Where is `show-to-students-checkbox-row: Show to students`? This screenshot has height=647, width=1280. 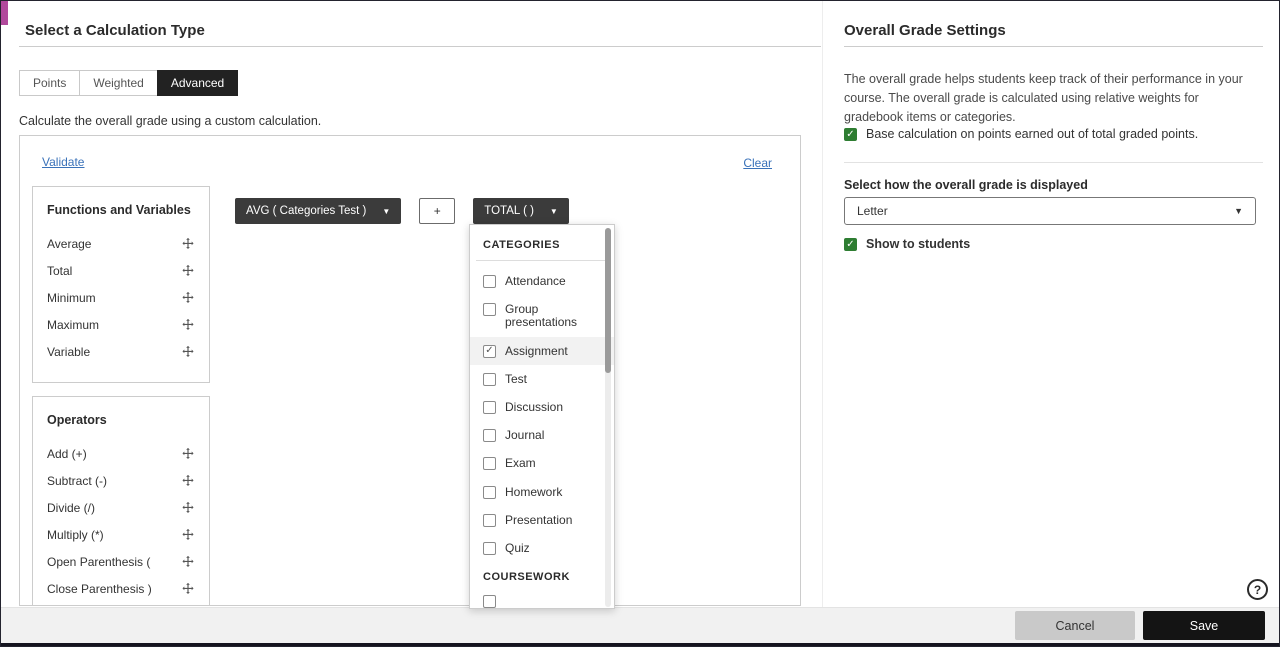
show-to-students-checkbox-row: Show to students is located at coordinates (907, 244).